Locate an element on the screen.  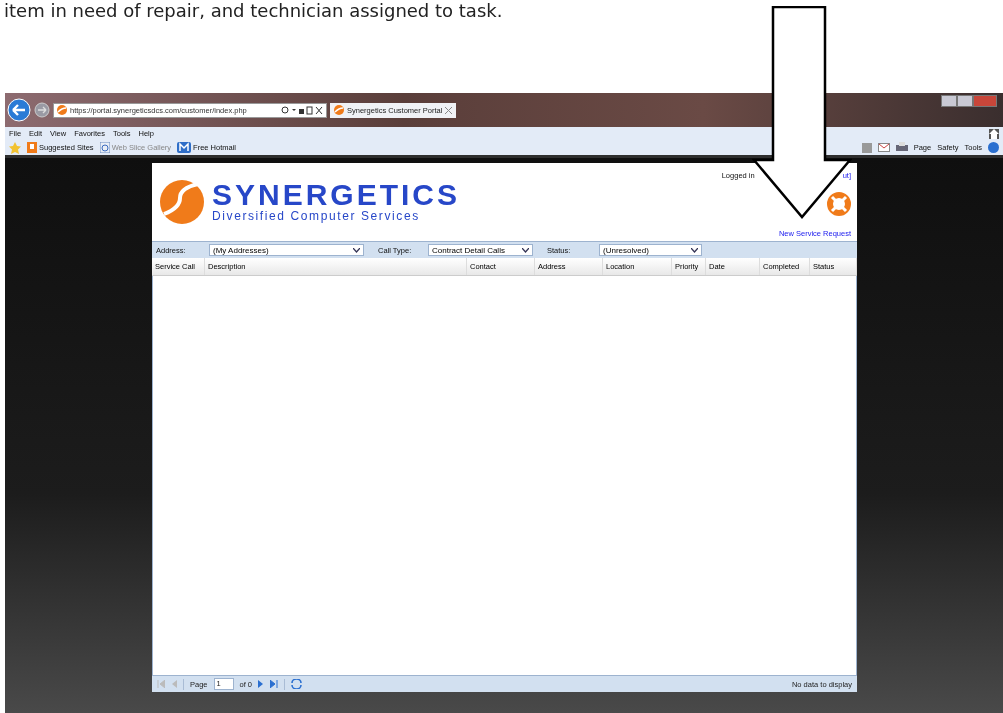
filter-dropdown: (Unresolved) is located at coordinates (650, 250).